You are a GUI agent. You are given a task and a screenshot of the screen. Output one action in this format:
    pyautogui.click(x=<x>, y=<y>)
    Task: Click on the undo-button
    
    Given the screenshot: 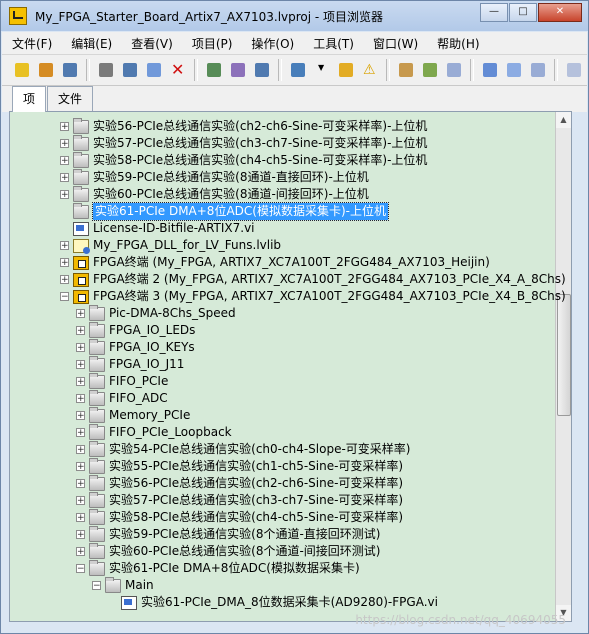 What is the action you would take?
    pyautogui.click(x=490, y=70)
    